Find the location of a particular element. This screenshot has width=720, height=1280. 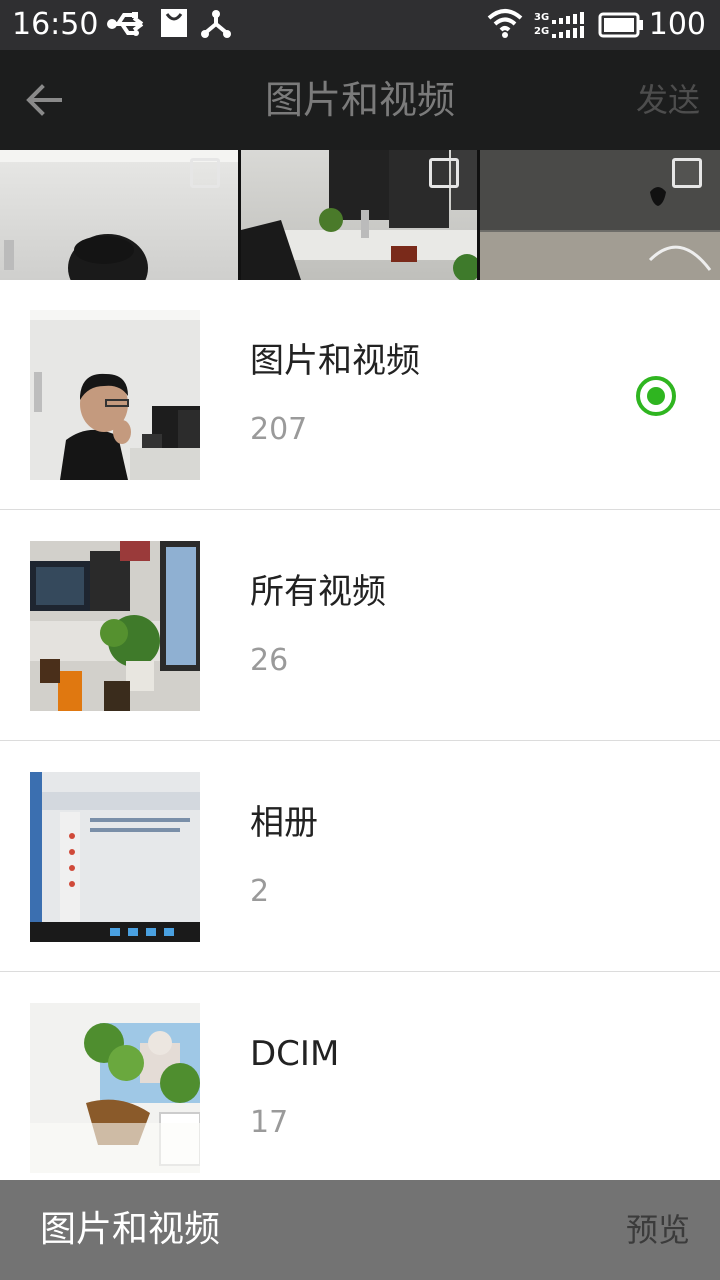

selected-radio-icon is located at coordinates (656, 396).